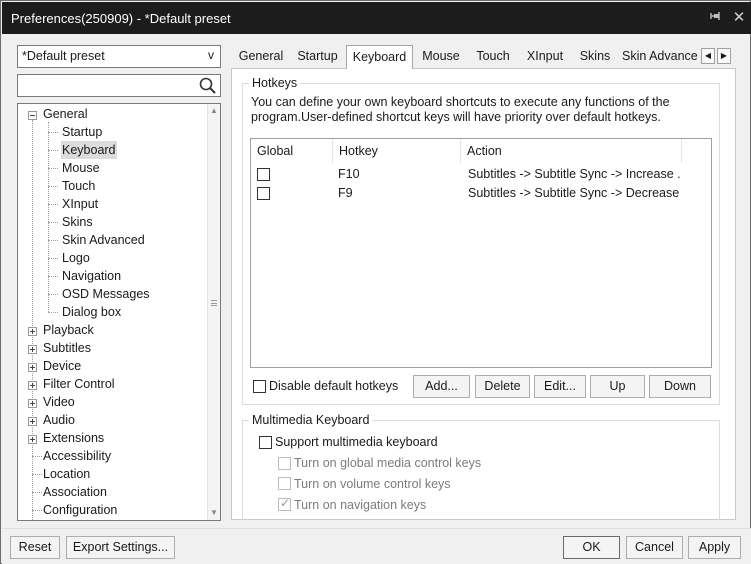 The image size is (751, 564). Describe the element at coordinates (493, 57) in the screenshot. I see `tab-touch: Touch` at that location.